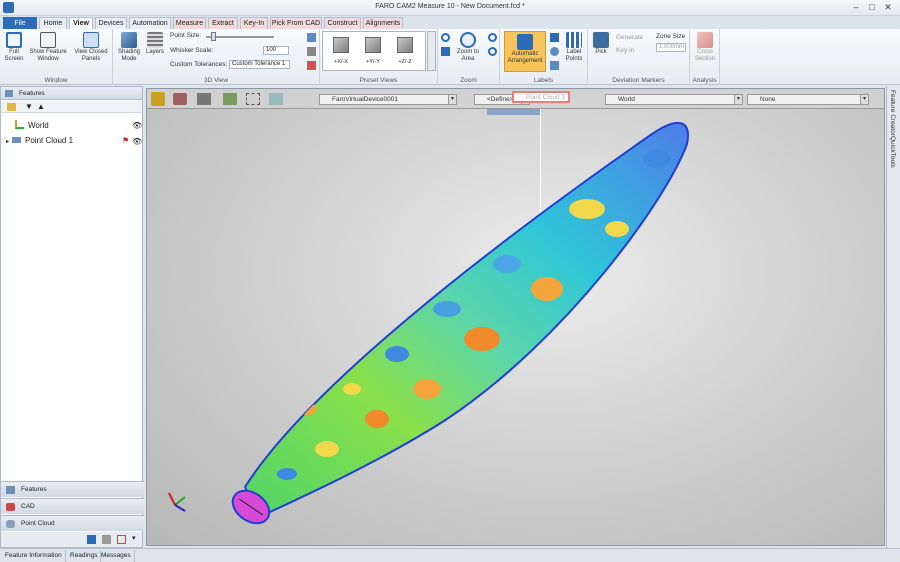 The image size is (900, 562). What do you see at coordinates (53, 23) in the screenshot?
I see `tab-home: Home` at bounding box center [53, 23].